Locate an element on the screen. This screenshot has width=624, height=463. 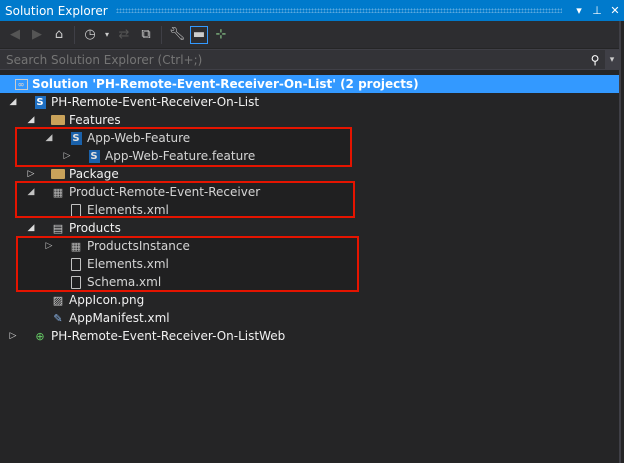
chevron-down-icon: ▾ is located at coordinates (107, 35).